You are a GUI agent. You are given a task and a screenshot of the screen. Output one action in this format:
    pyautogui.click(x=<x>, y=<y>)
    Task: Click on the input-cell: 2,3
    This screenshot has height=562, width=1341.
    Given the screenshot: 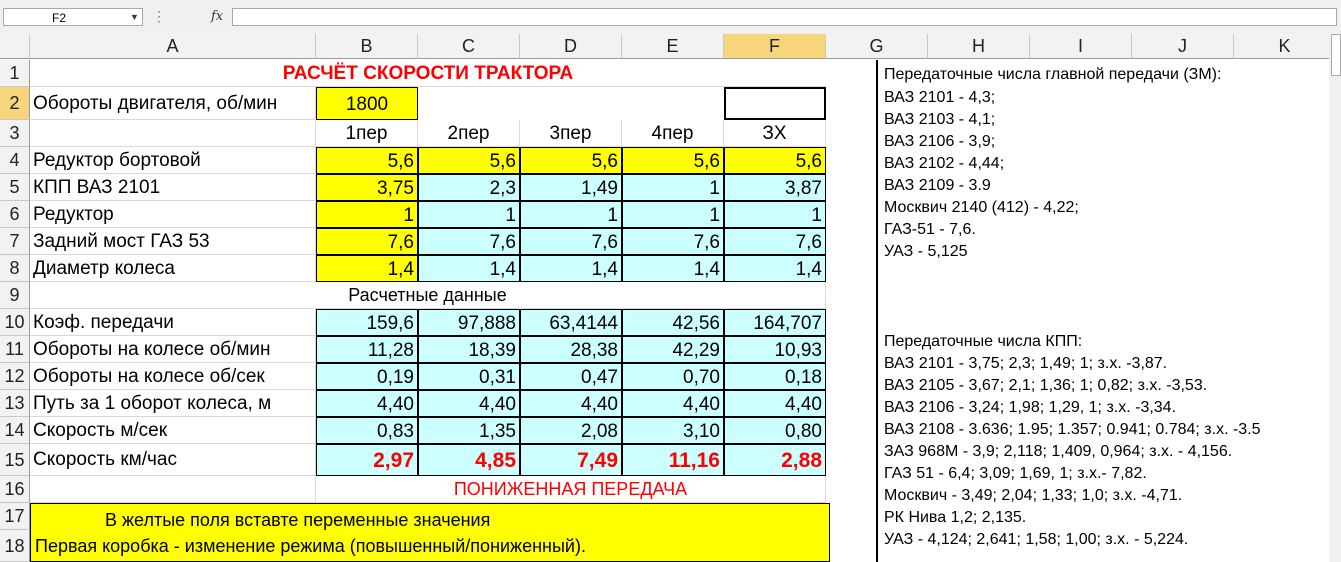 What is the action you would take?
    pyautogui.click(x=469, y=187)
    